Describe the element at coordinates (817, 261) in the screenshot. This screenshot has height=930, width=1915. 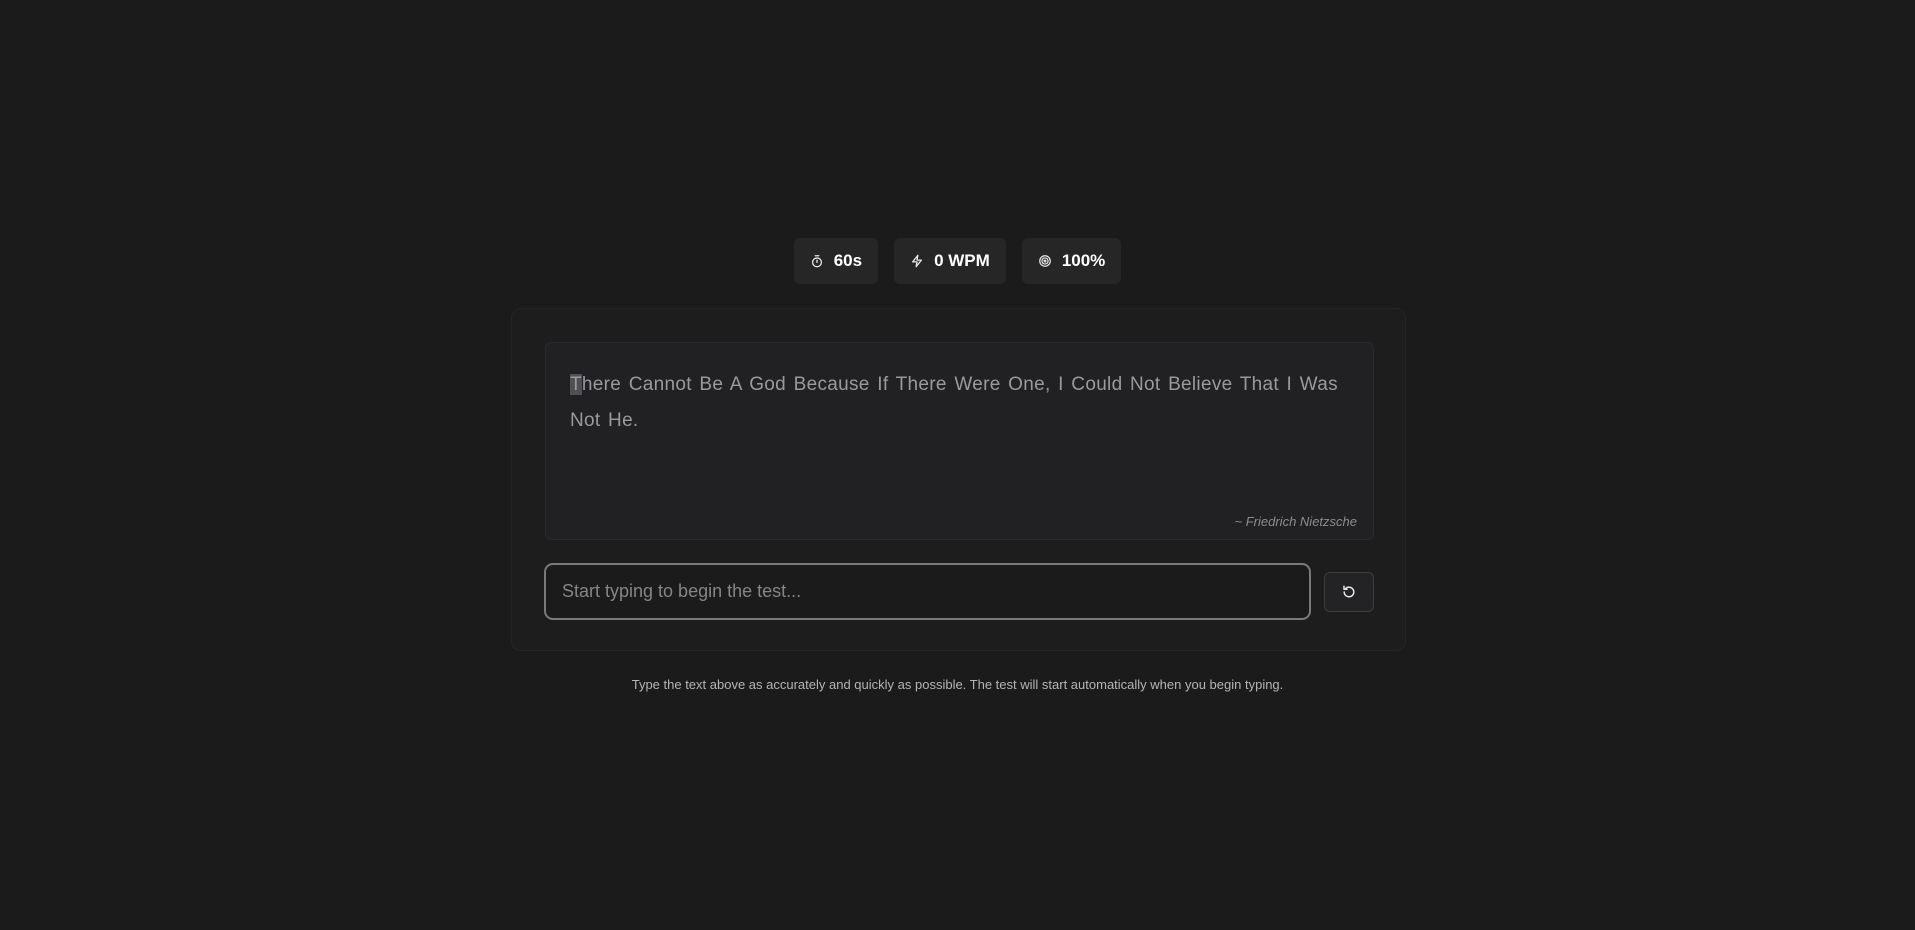
I see `timer-icon` at that location.